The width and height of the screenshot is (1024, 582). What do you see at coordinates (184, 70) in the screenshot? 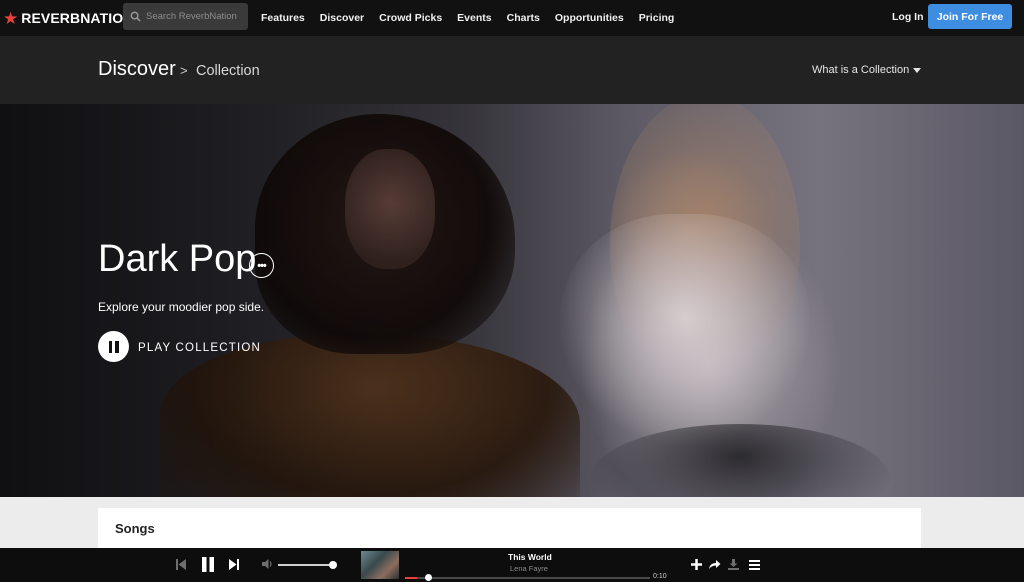
I see `chevron-right-icon: >` at bounding box center [184, 70].